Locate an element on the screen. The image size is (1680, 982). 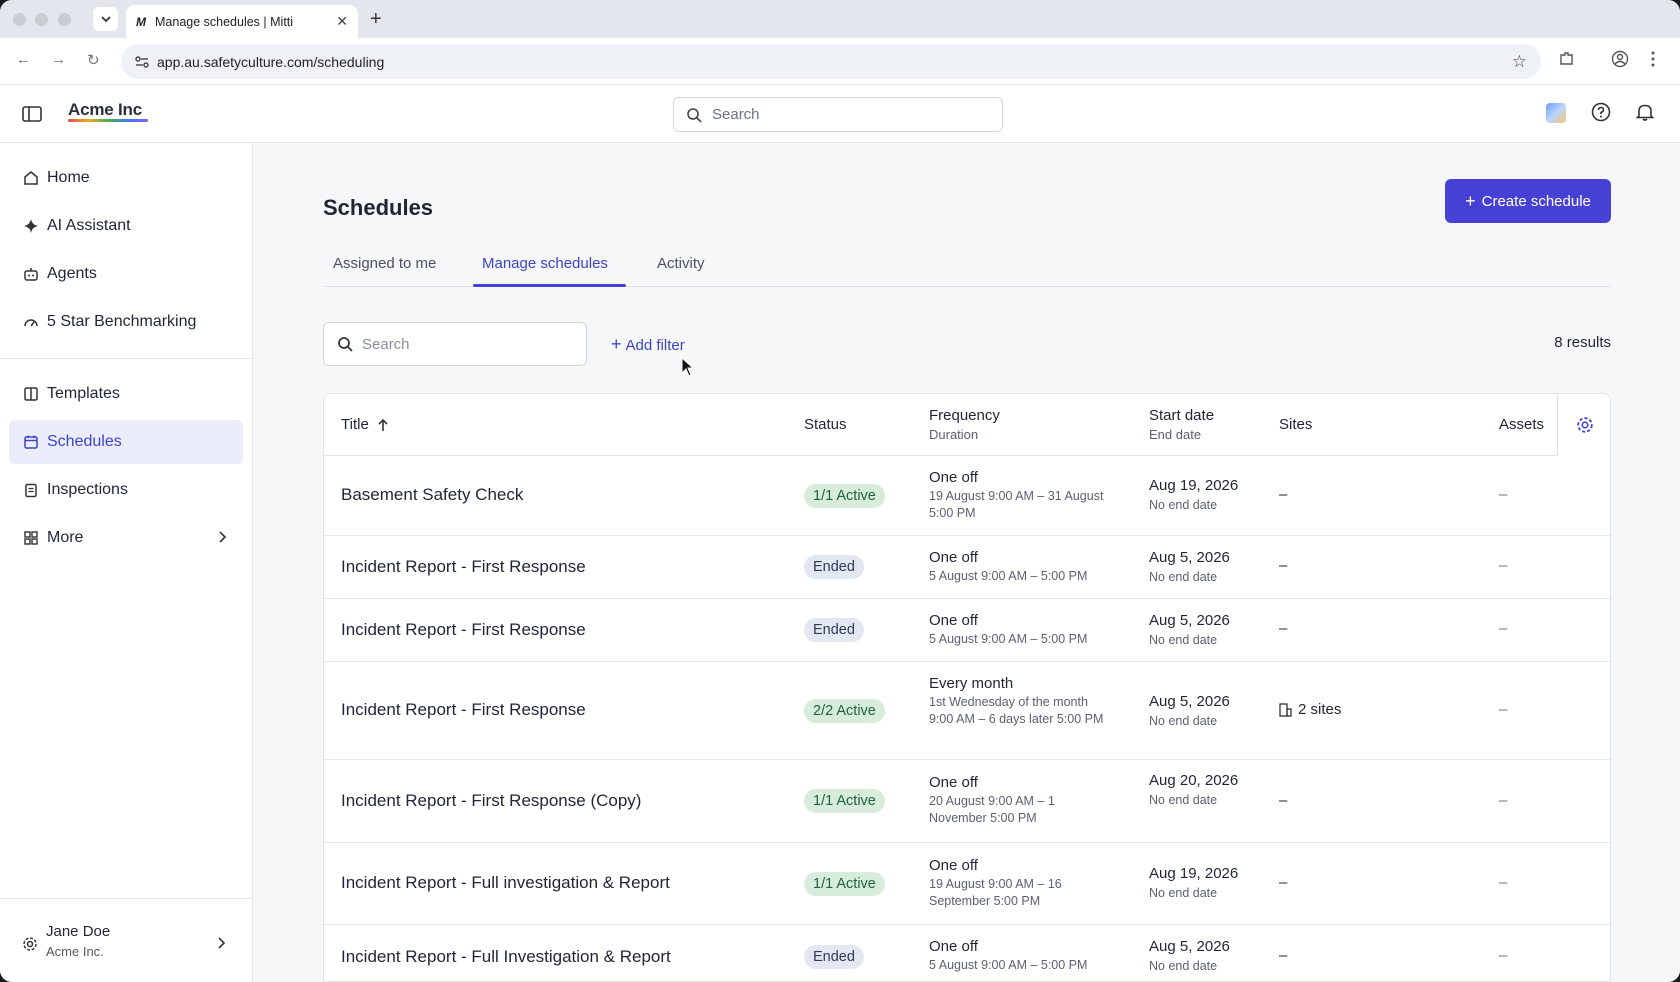
schedule-search-placeholder: Search is located at coordinates (386, 344).